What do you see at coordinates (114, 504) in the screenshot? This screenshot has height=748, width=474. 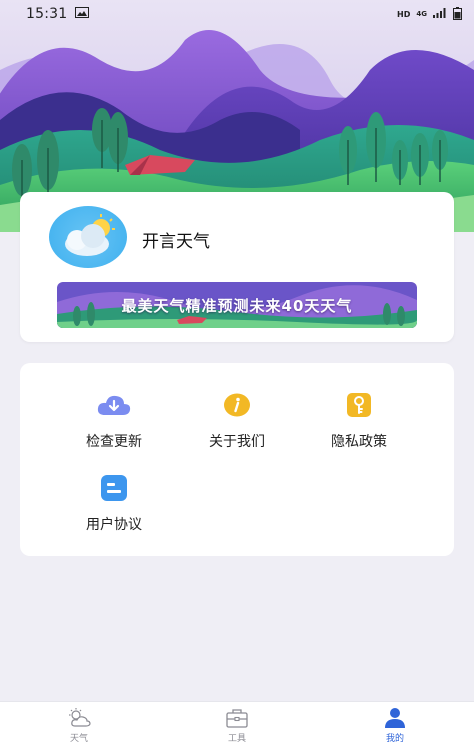 I see `user-agreement-button: 用户协议` at bounding box center [114, 504].